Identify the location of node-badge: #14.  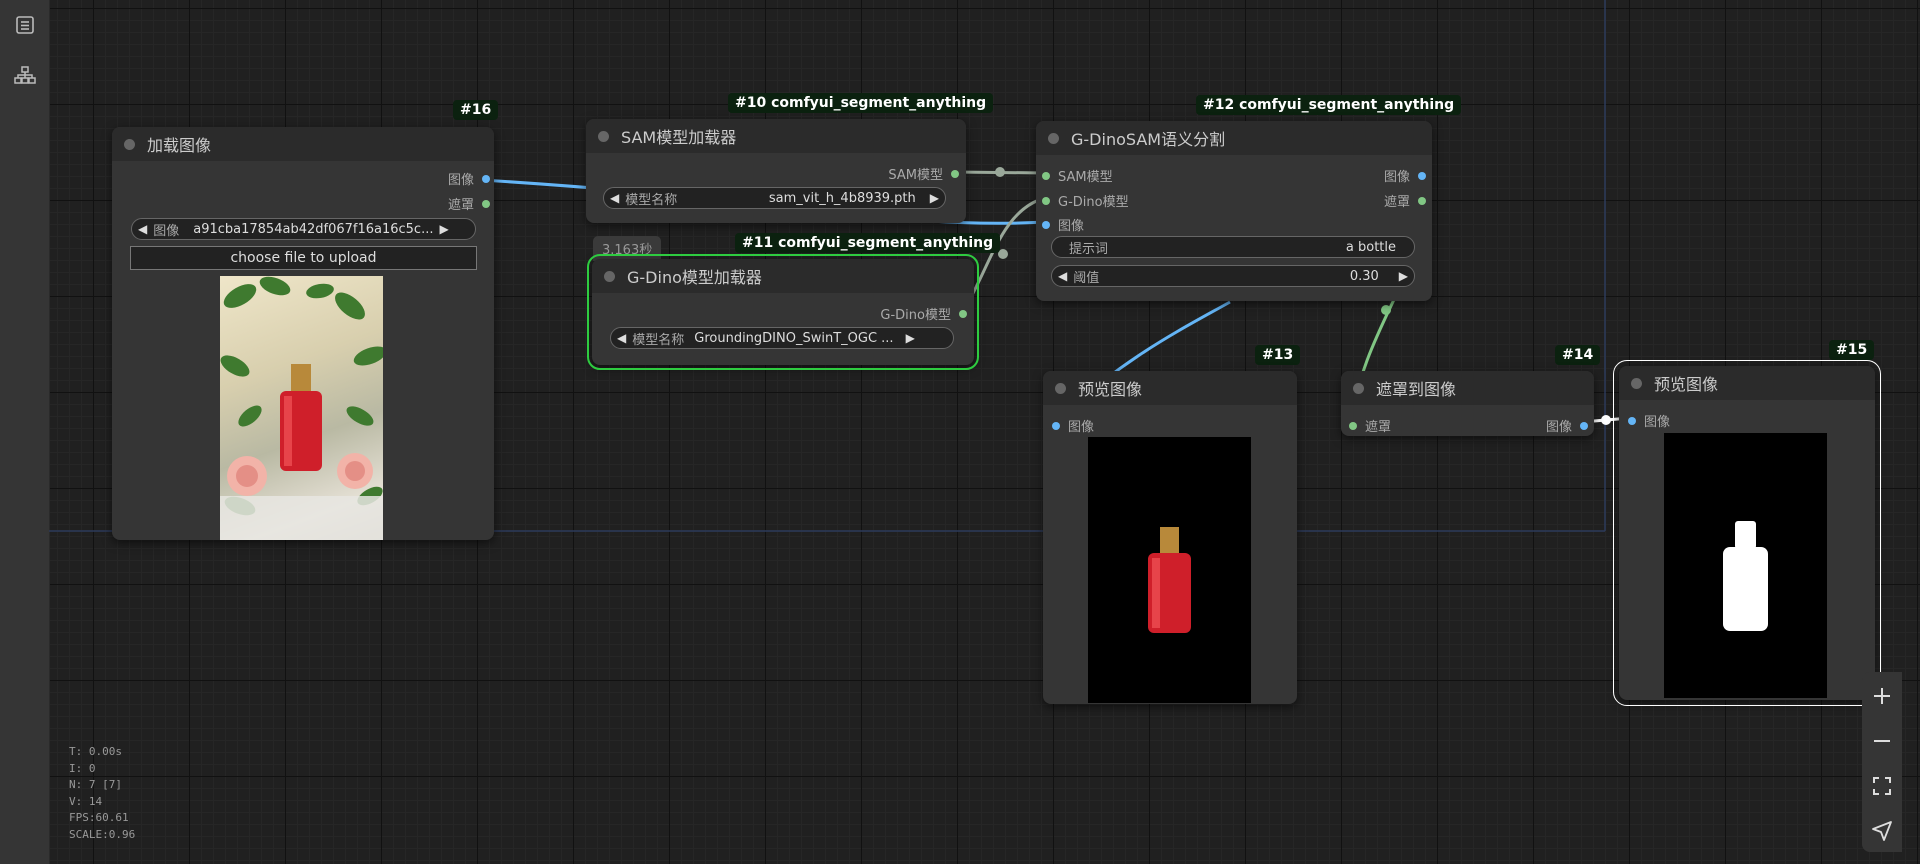
(1578, 355).